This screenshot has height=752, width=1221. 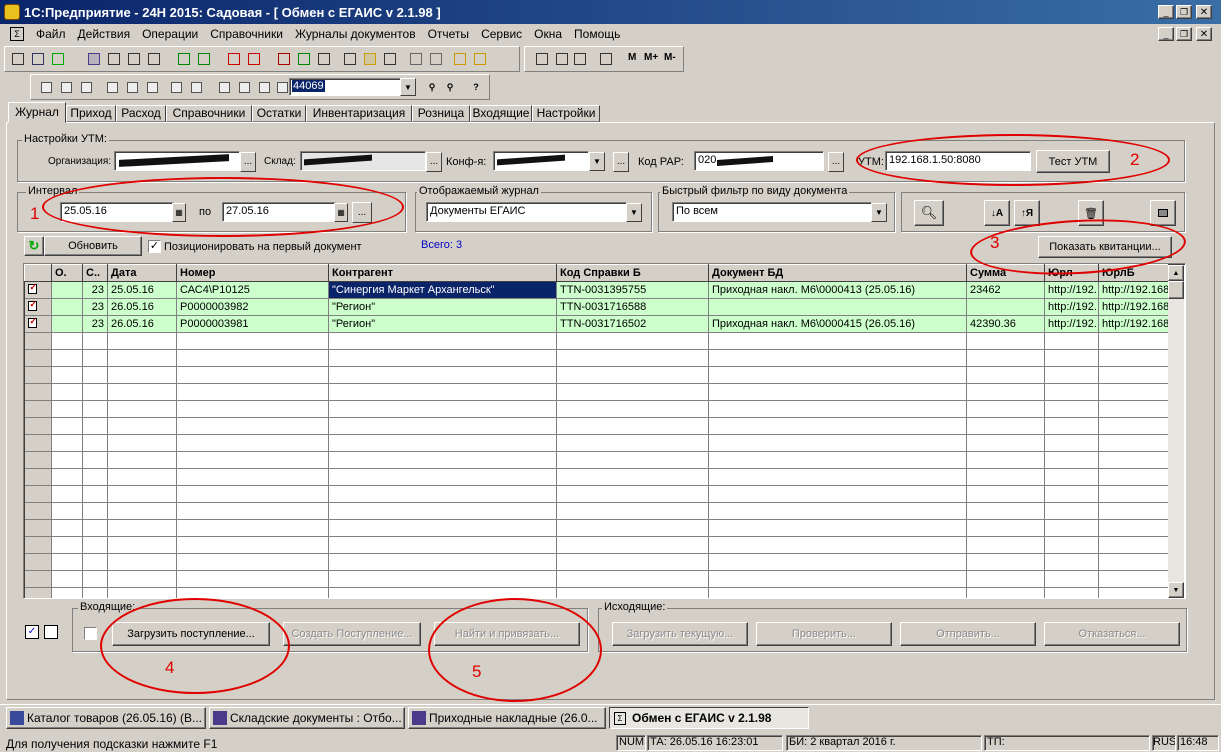 What do you see at coordinates (566, 113) in the screenshot?
I see `tab-8: Настройки` at bounding box center [566, 113].